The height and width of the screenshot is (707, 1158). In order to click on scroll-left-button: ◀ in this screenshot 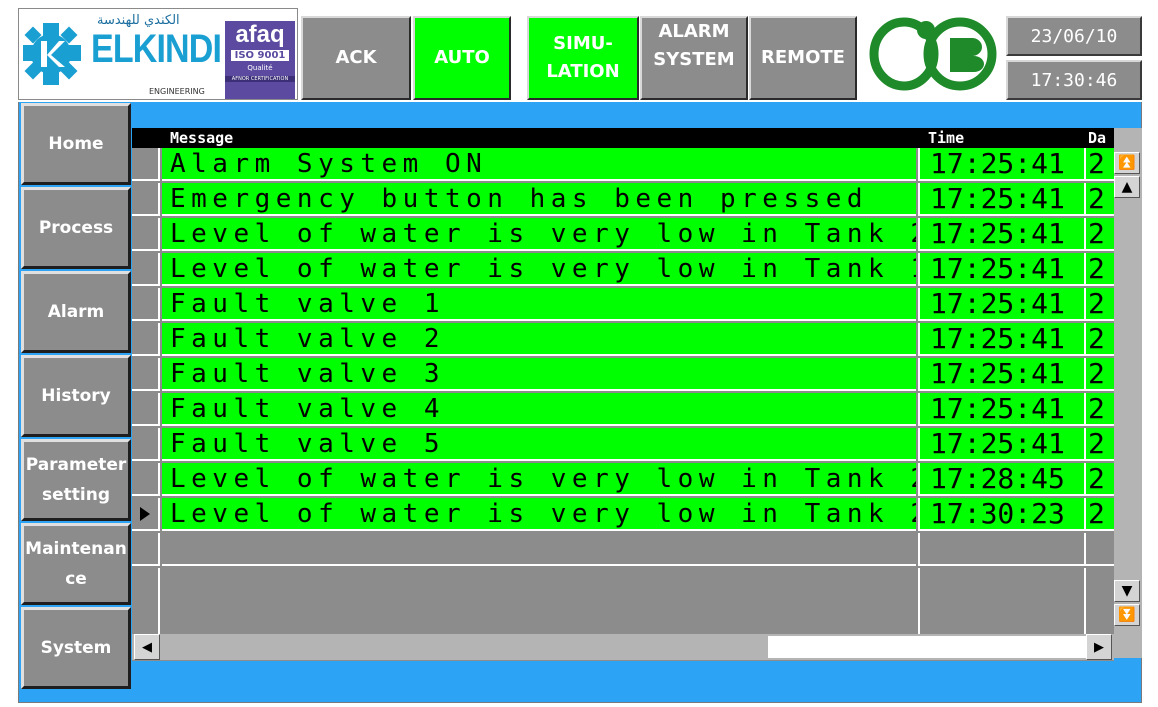, I will do `click(147, 647)`.